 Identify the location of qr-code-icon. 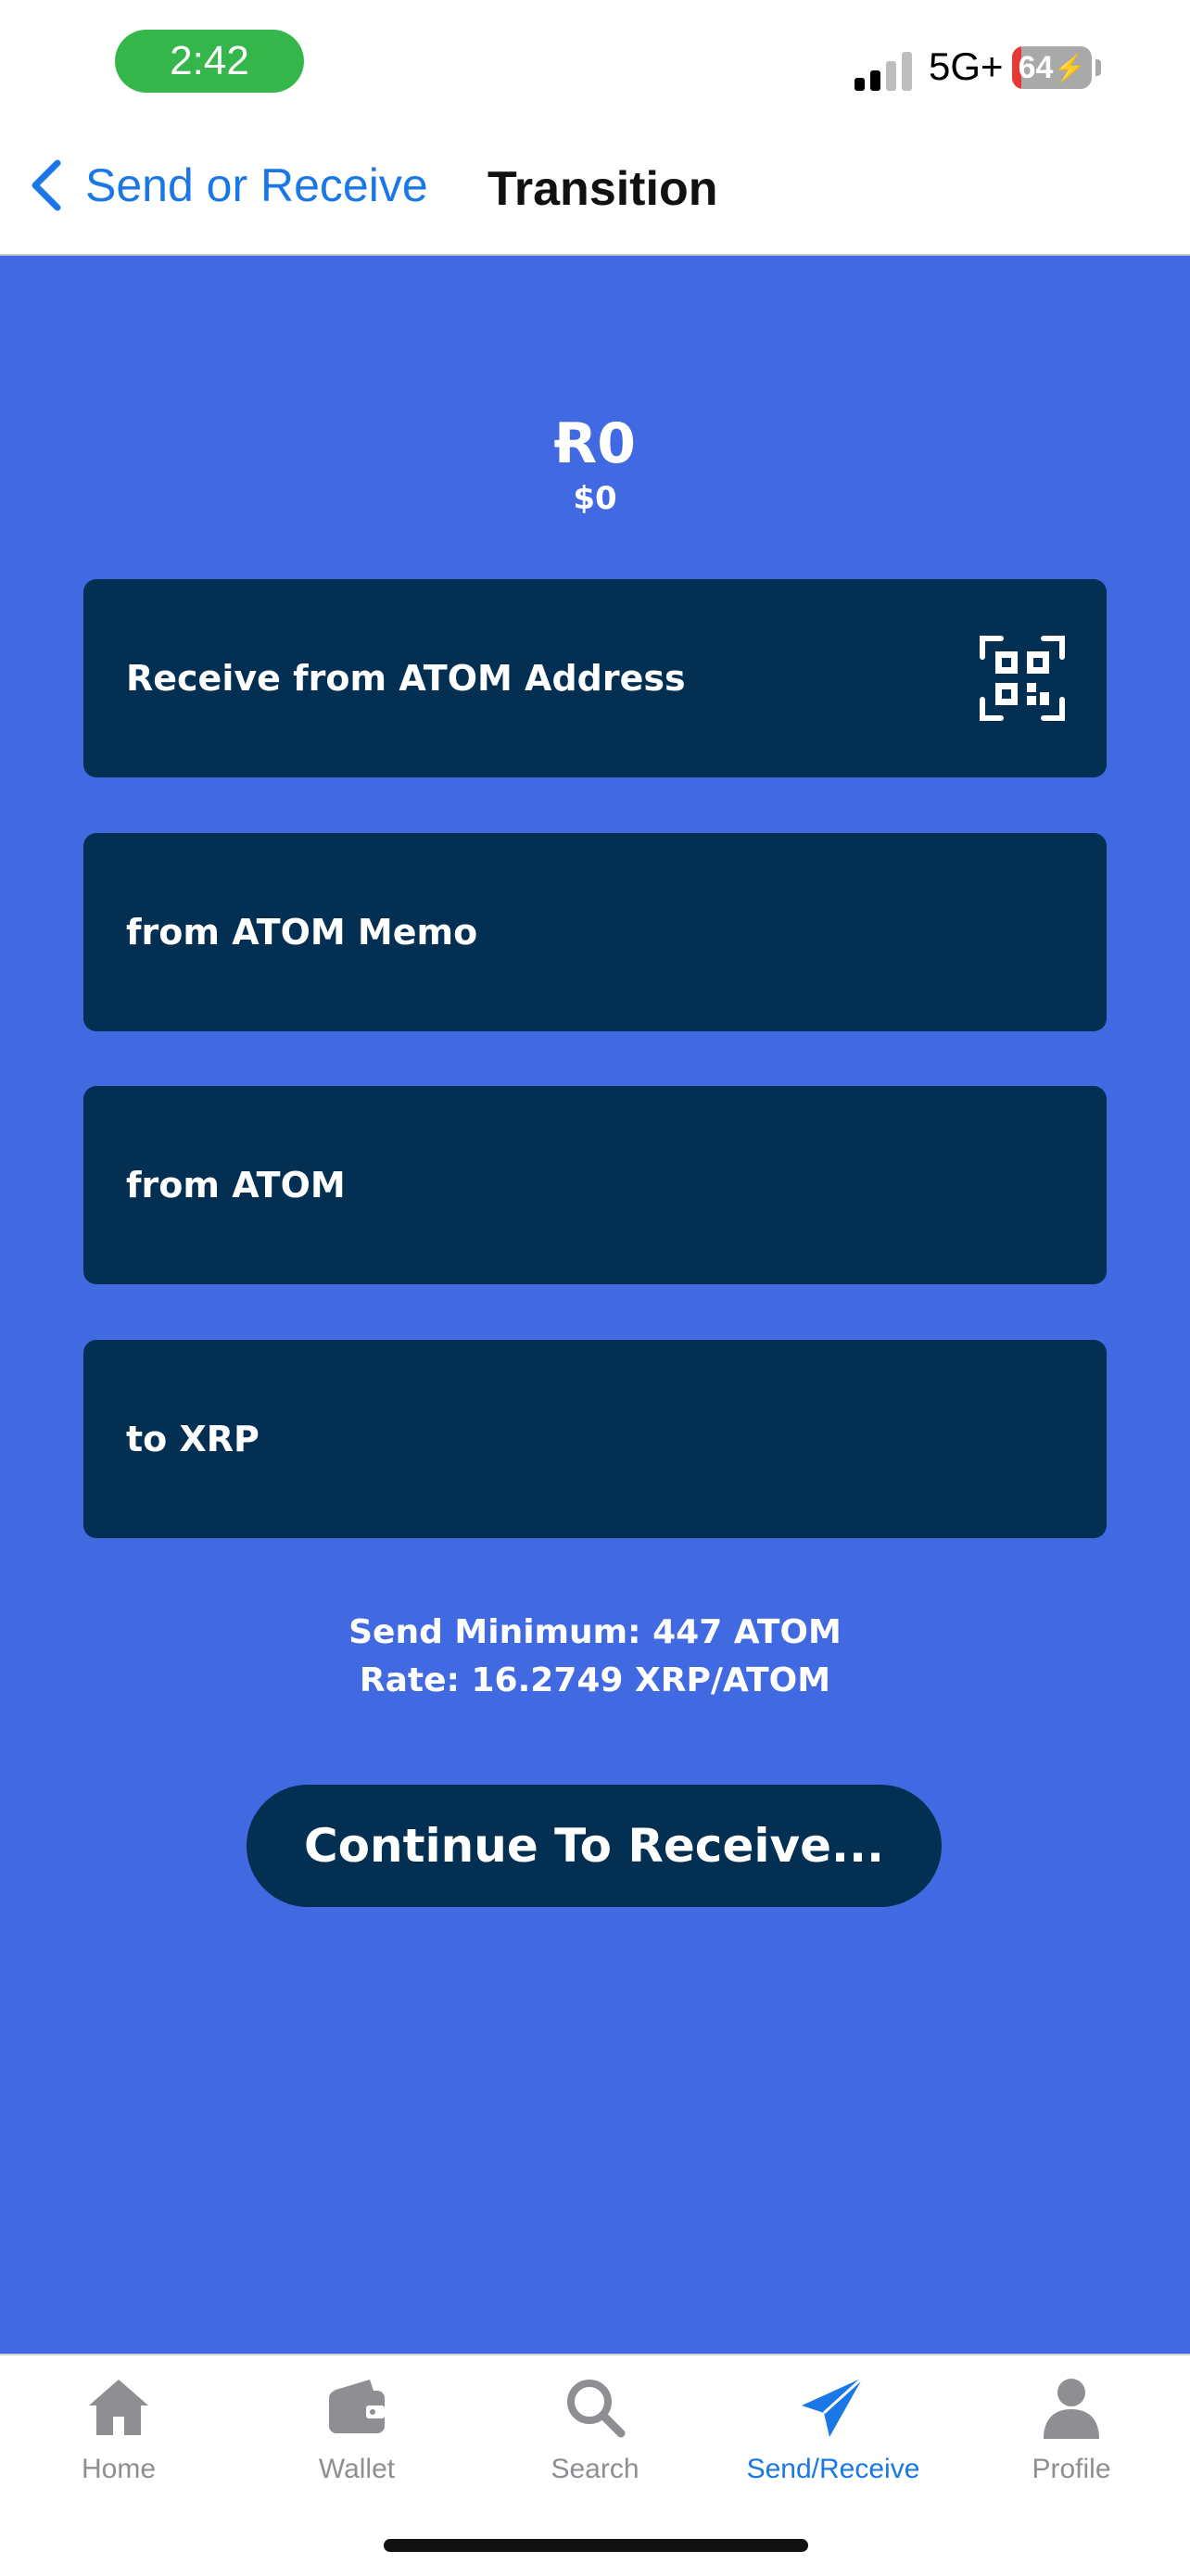
(1022, 678).